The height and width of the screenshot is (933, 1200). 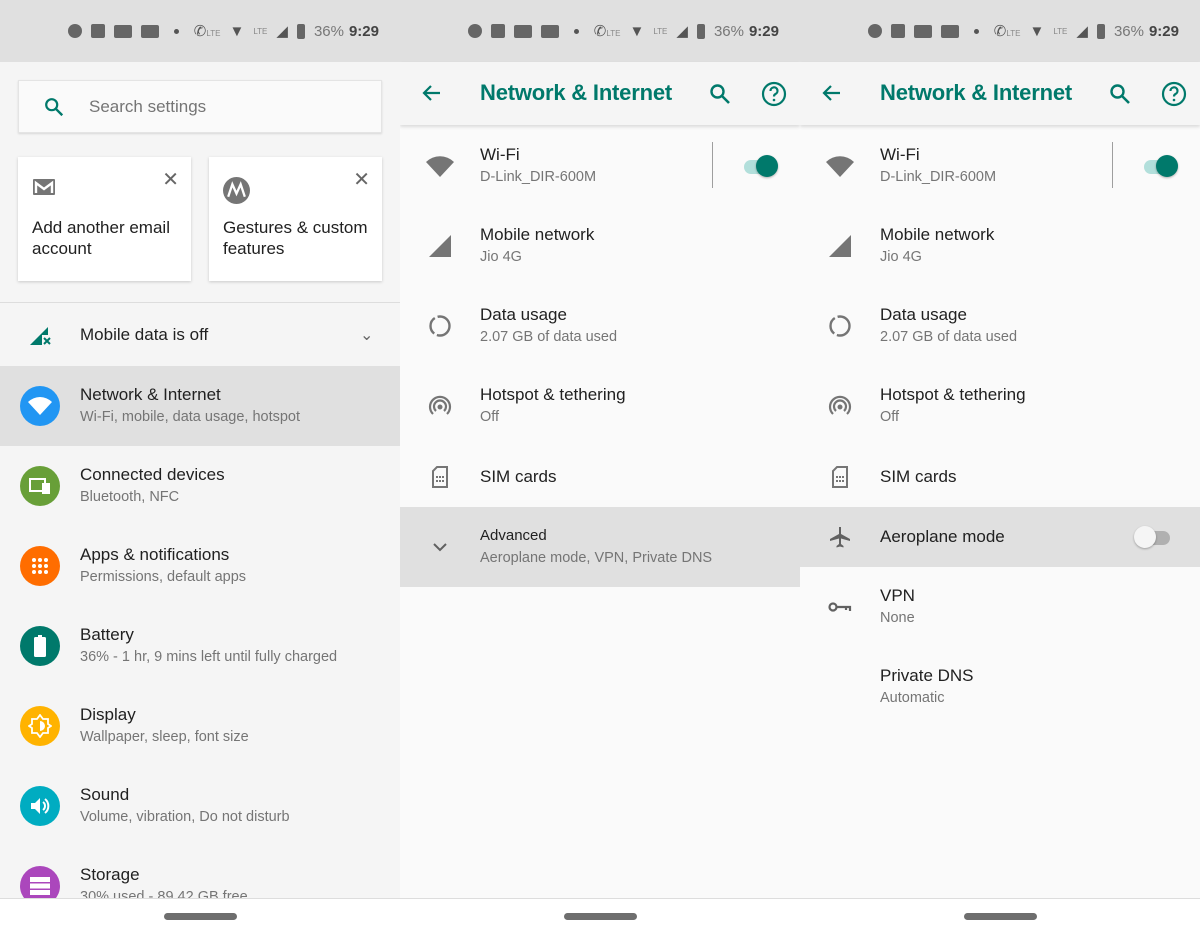 I want to click on mobile-data-off-banner: Mobile data is off ⌄, so click(x=200, y=334).